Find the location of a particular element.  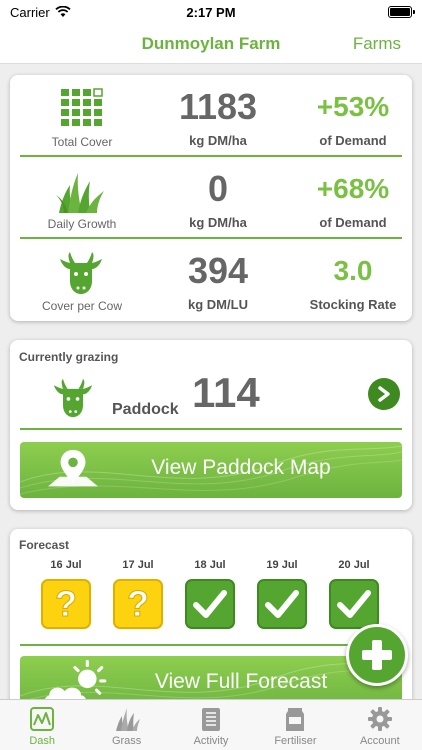

section-title: Currently grazing is located at coordinates (69, 357).